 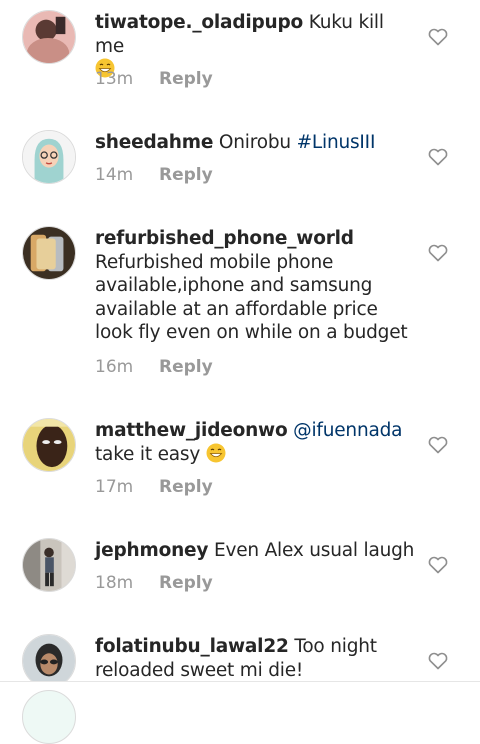 I want to click on comment-text: jephmoney Even Alex usual laugh, so click(x=255, y=551).